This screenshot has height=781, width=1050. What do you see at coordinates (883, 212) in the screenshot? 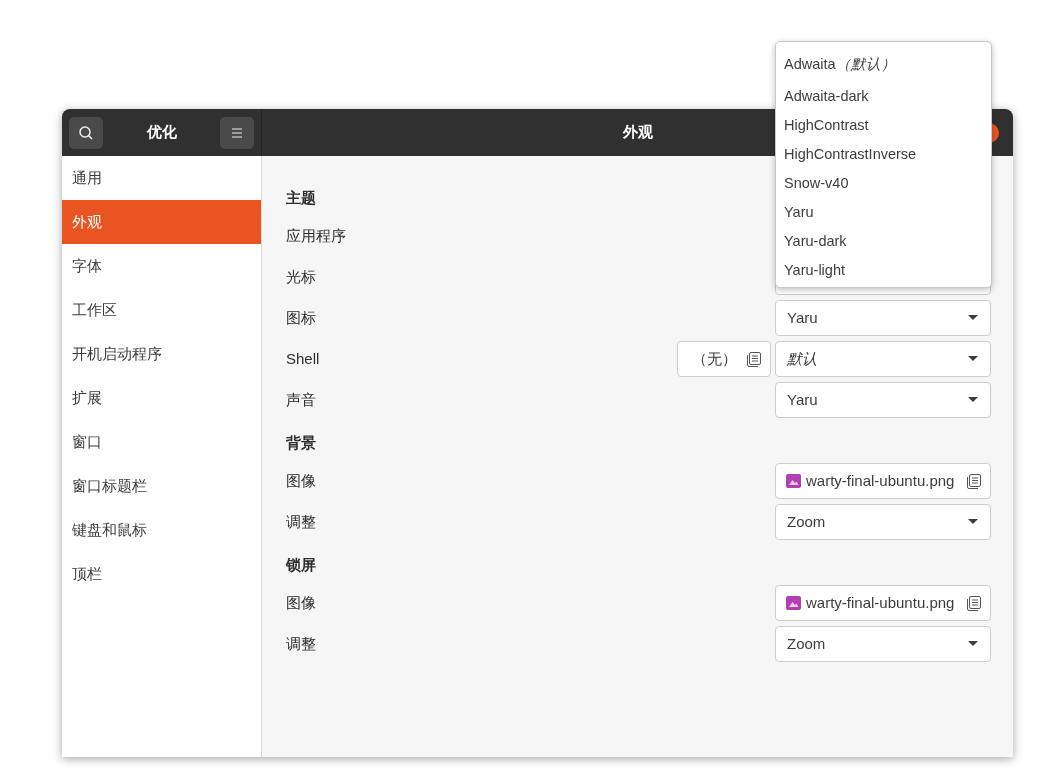
I see `menu-item: Yaru` at bounding box center [883, 212].